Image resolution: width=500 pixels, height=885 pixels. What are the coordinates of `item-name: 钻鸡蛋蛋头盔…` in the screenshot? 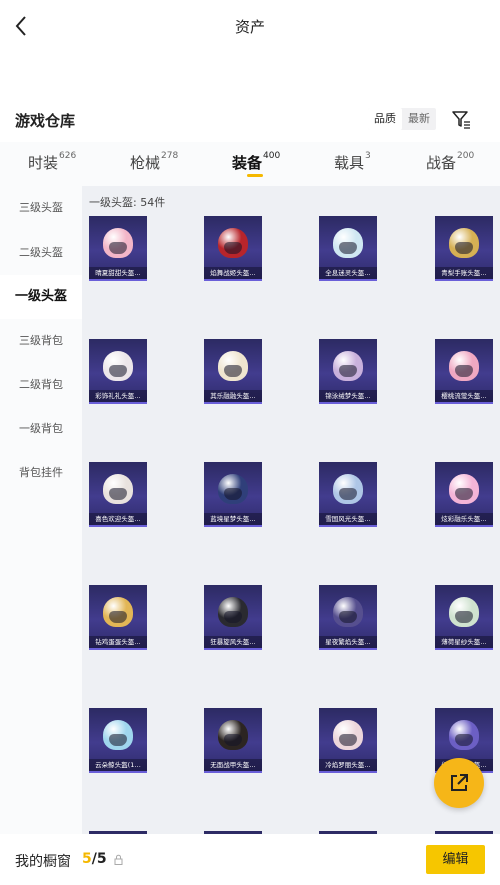 It's located at (118, 642).